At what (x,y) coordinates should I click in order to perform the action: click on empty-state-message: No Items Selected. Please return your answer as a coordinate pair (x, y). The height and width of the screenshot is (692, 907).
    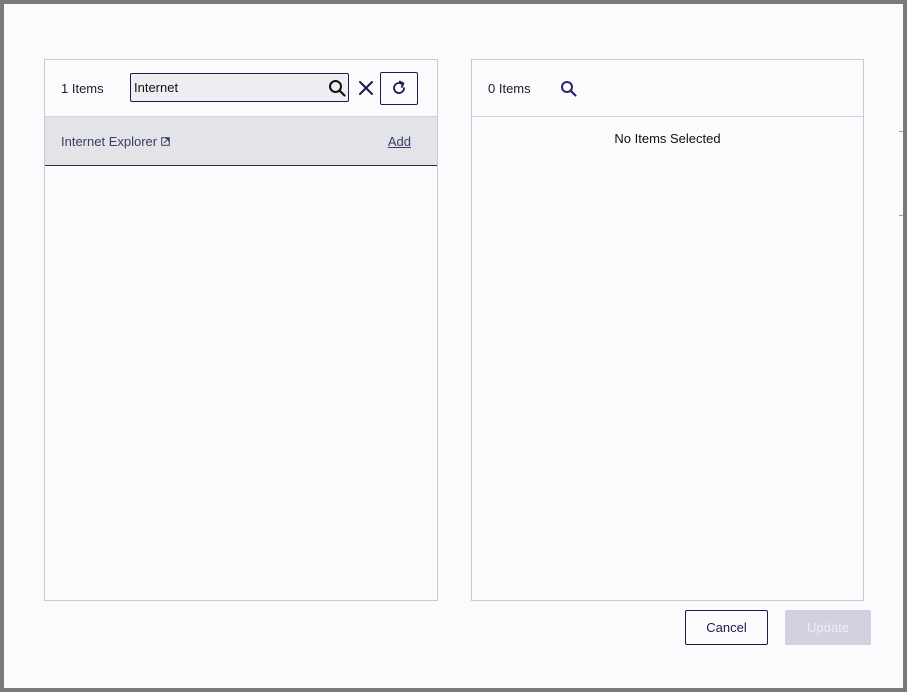
    Looking at the image, I should click on (667, 138).